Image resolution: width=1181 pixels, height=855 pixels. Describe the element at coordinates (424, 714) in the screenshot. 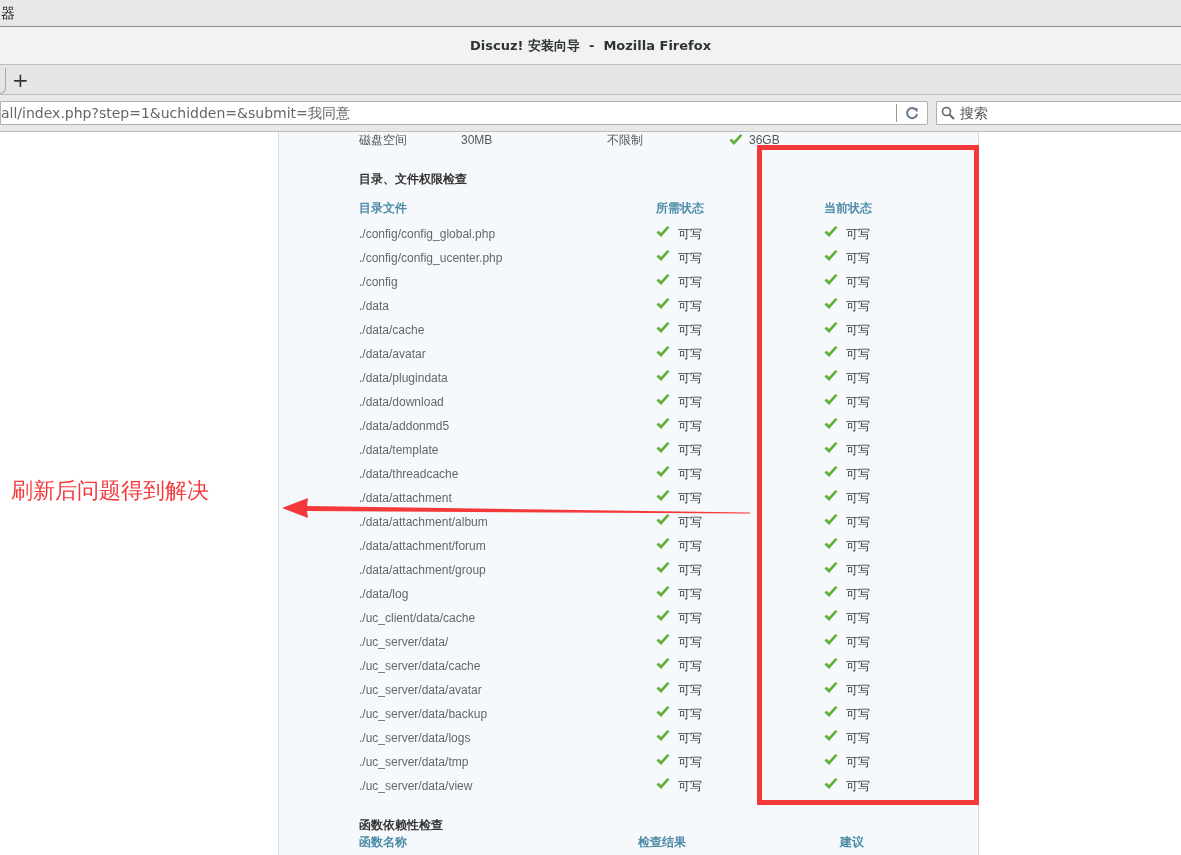

I see `table-cell-text: ./uc_server/data/backup` at that location.